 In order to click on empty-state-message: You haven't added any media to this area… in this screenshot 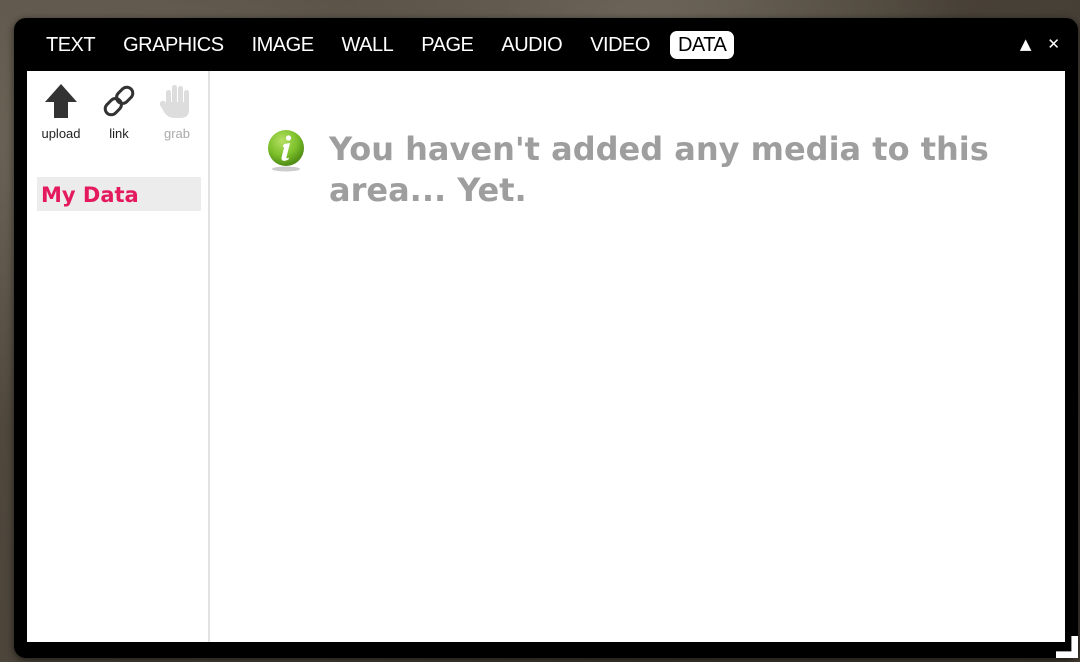, I will do `click(659, 169)`.